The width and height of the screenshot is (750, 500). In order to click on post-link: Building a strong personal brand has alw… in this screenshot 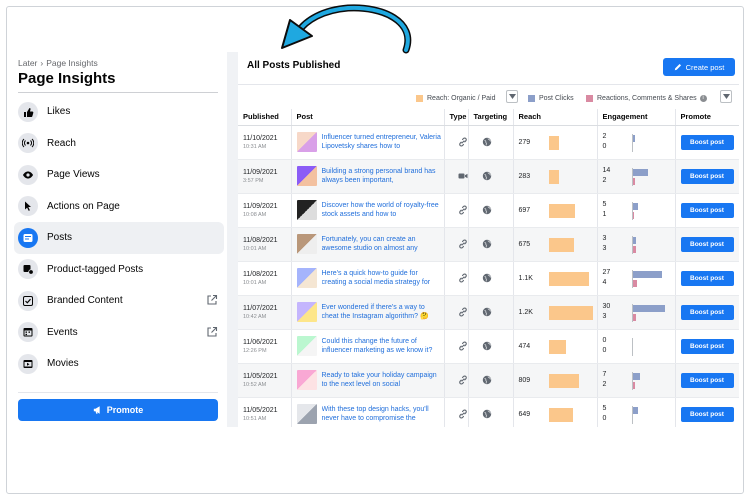, I will do `click(383, 176)`.